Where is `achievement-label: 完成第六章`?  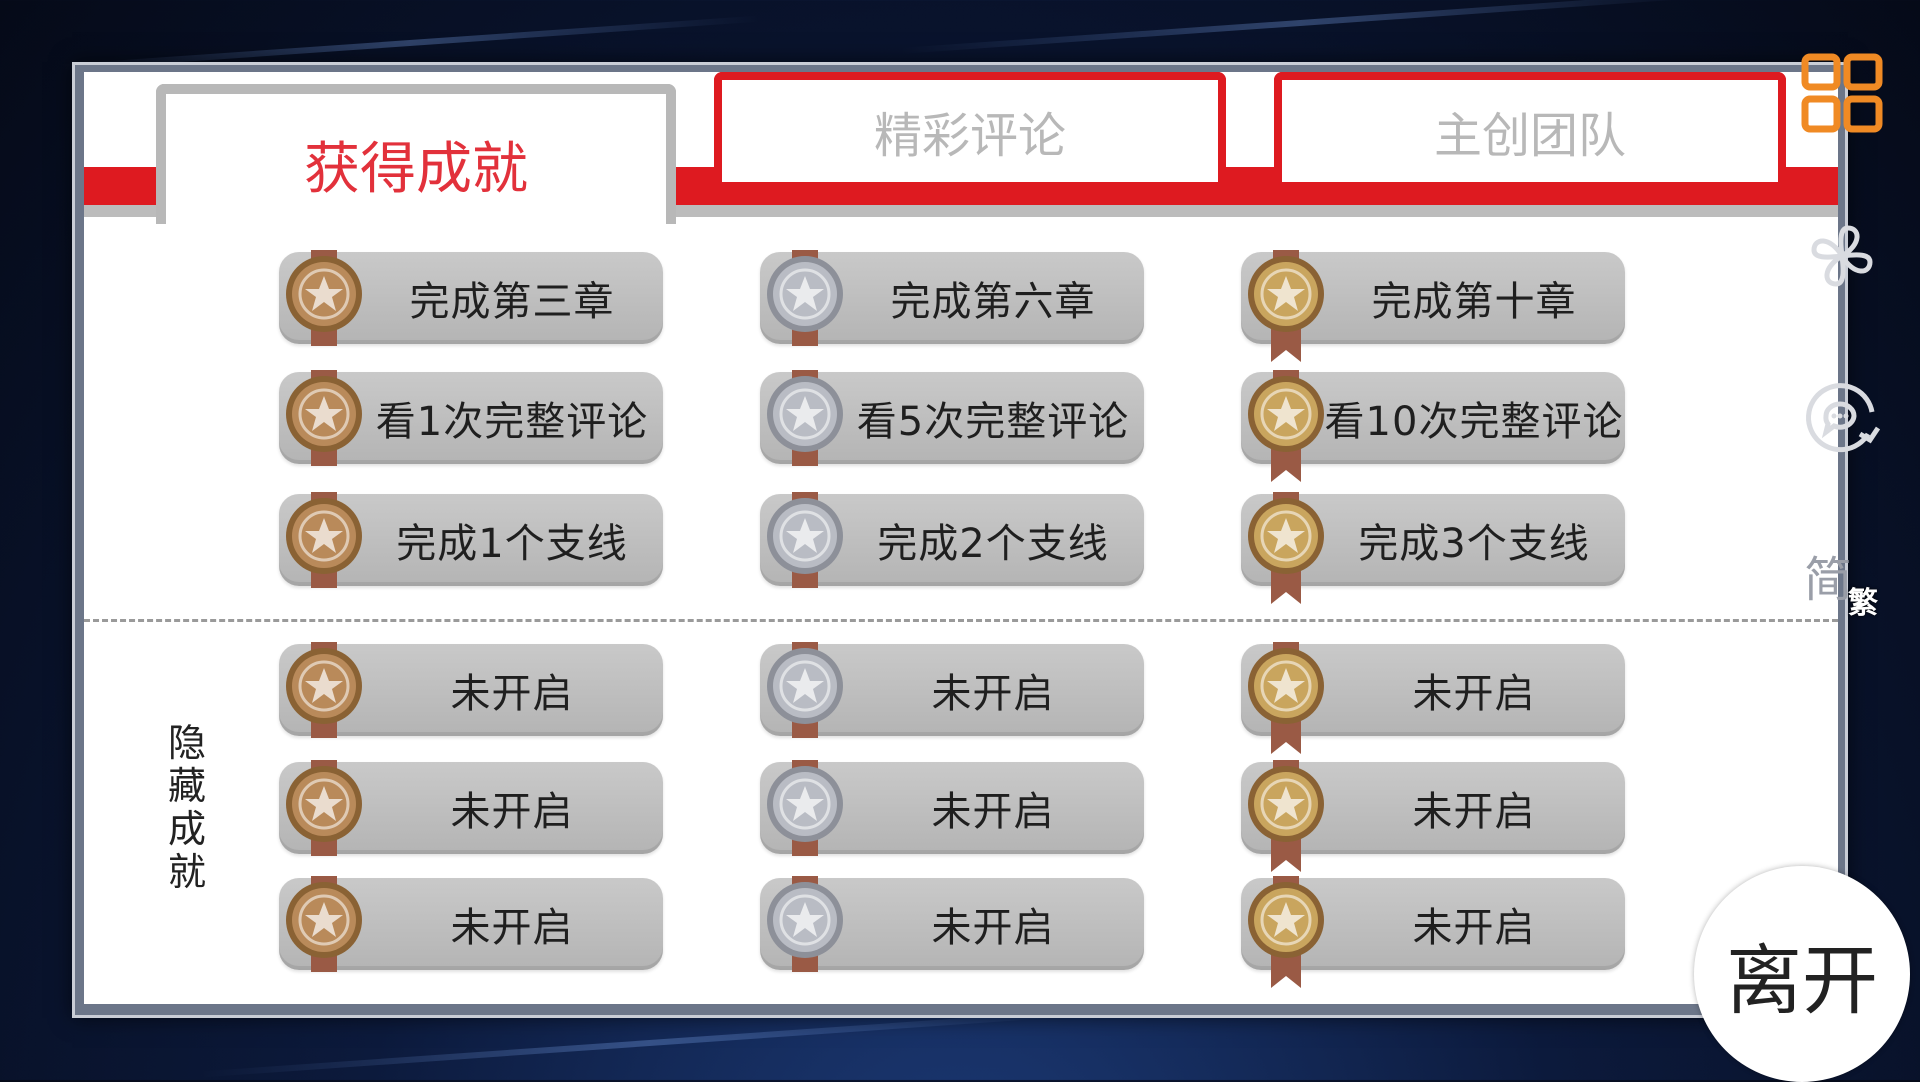 achievement-label: 完成第六章 is located at coordinates (993, 302).